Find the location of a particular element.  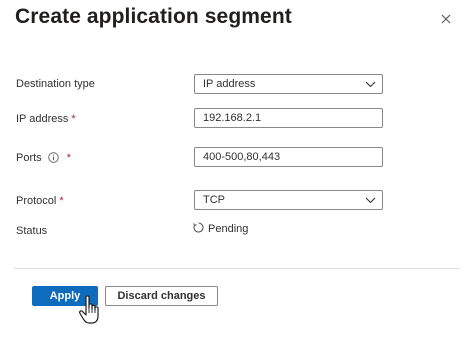

ip-address-field is located at coordinates (288, 118).